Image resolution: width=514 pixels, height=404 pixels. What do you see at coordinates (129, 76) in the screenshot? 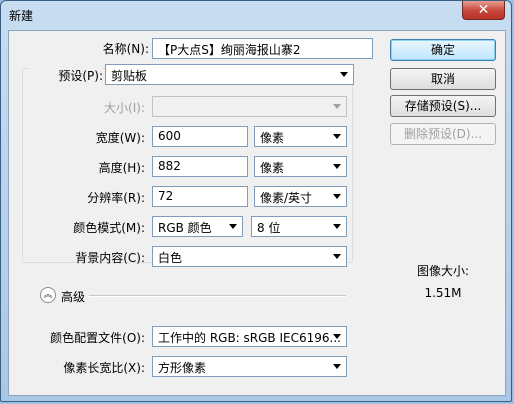
I see `preset-value: 剪贴板` at bounding box center [129, 76].